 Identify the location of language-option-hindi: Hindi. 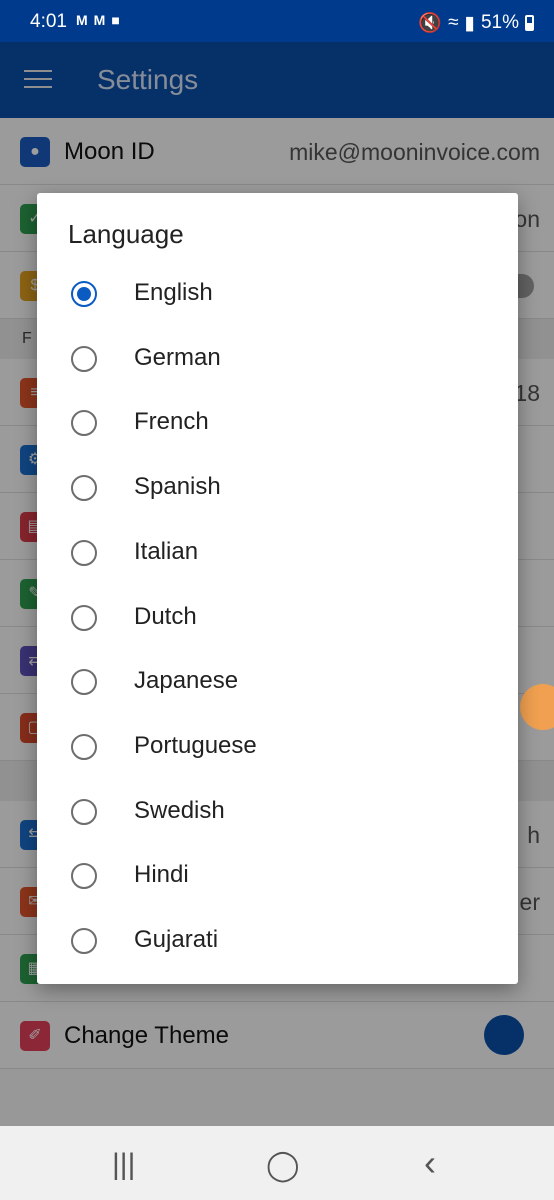
(277, 877).